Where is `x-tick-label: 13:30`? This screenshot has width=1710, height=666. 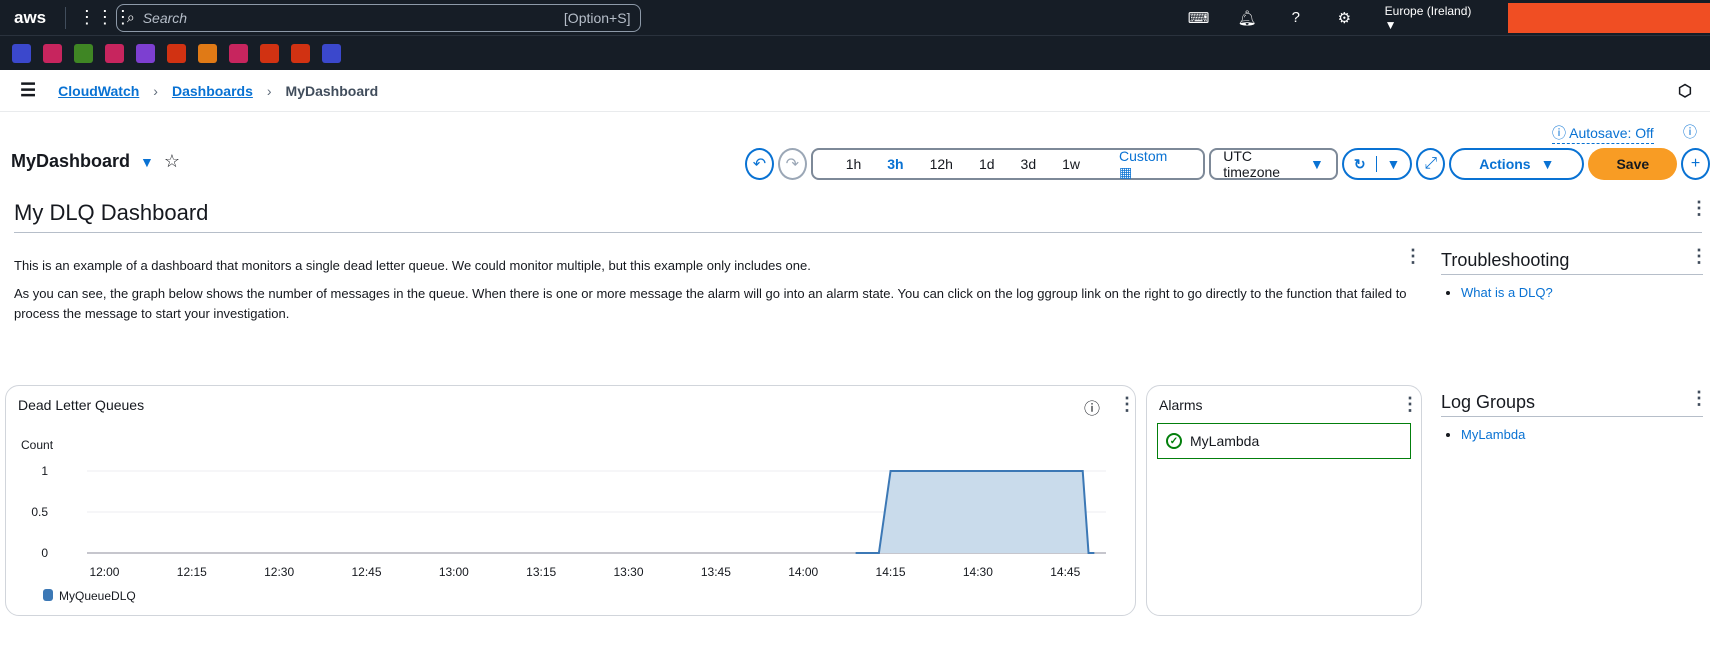
x-tick-label: 13:30 is located at coordinates (629, 572).